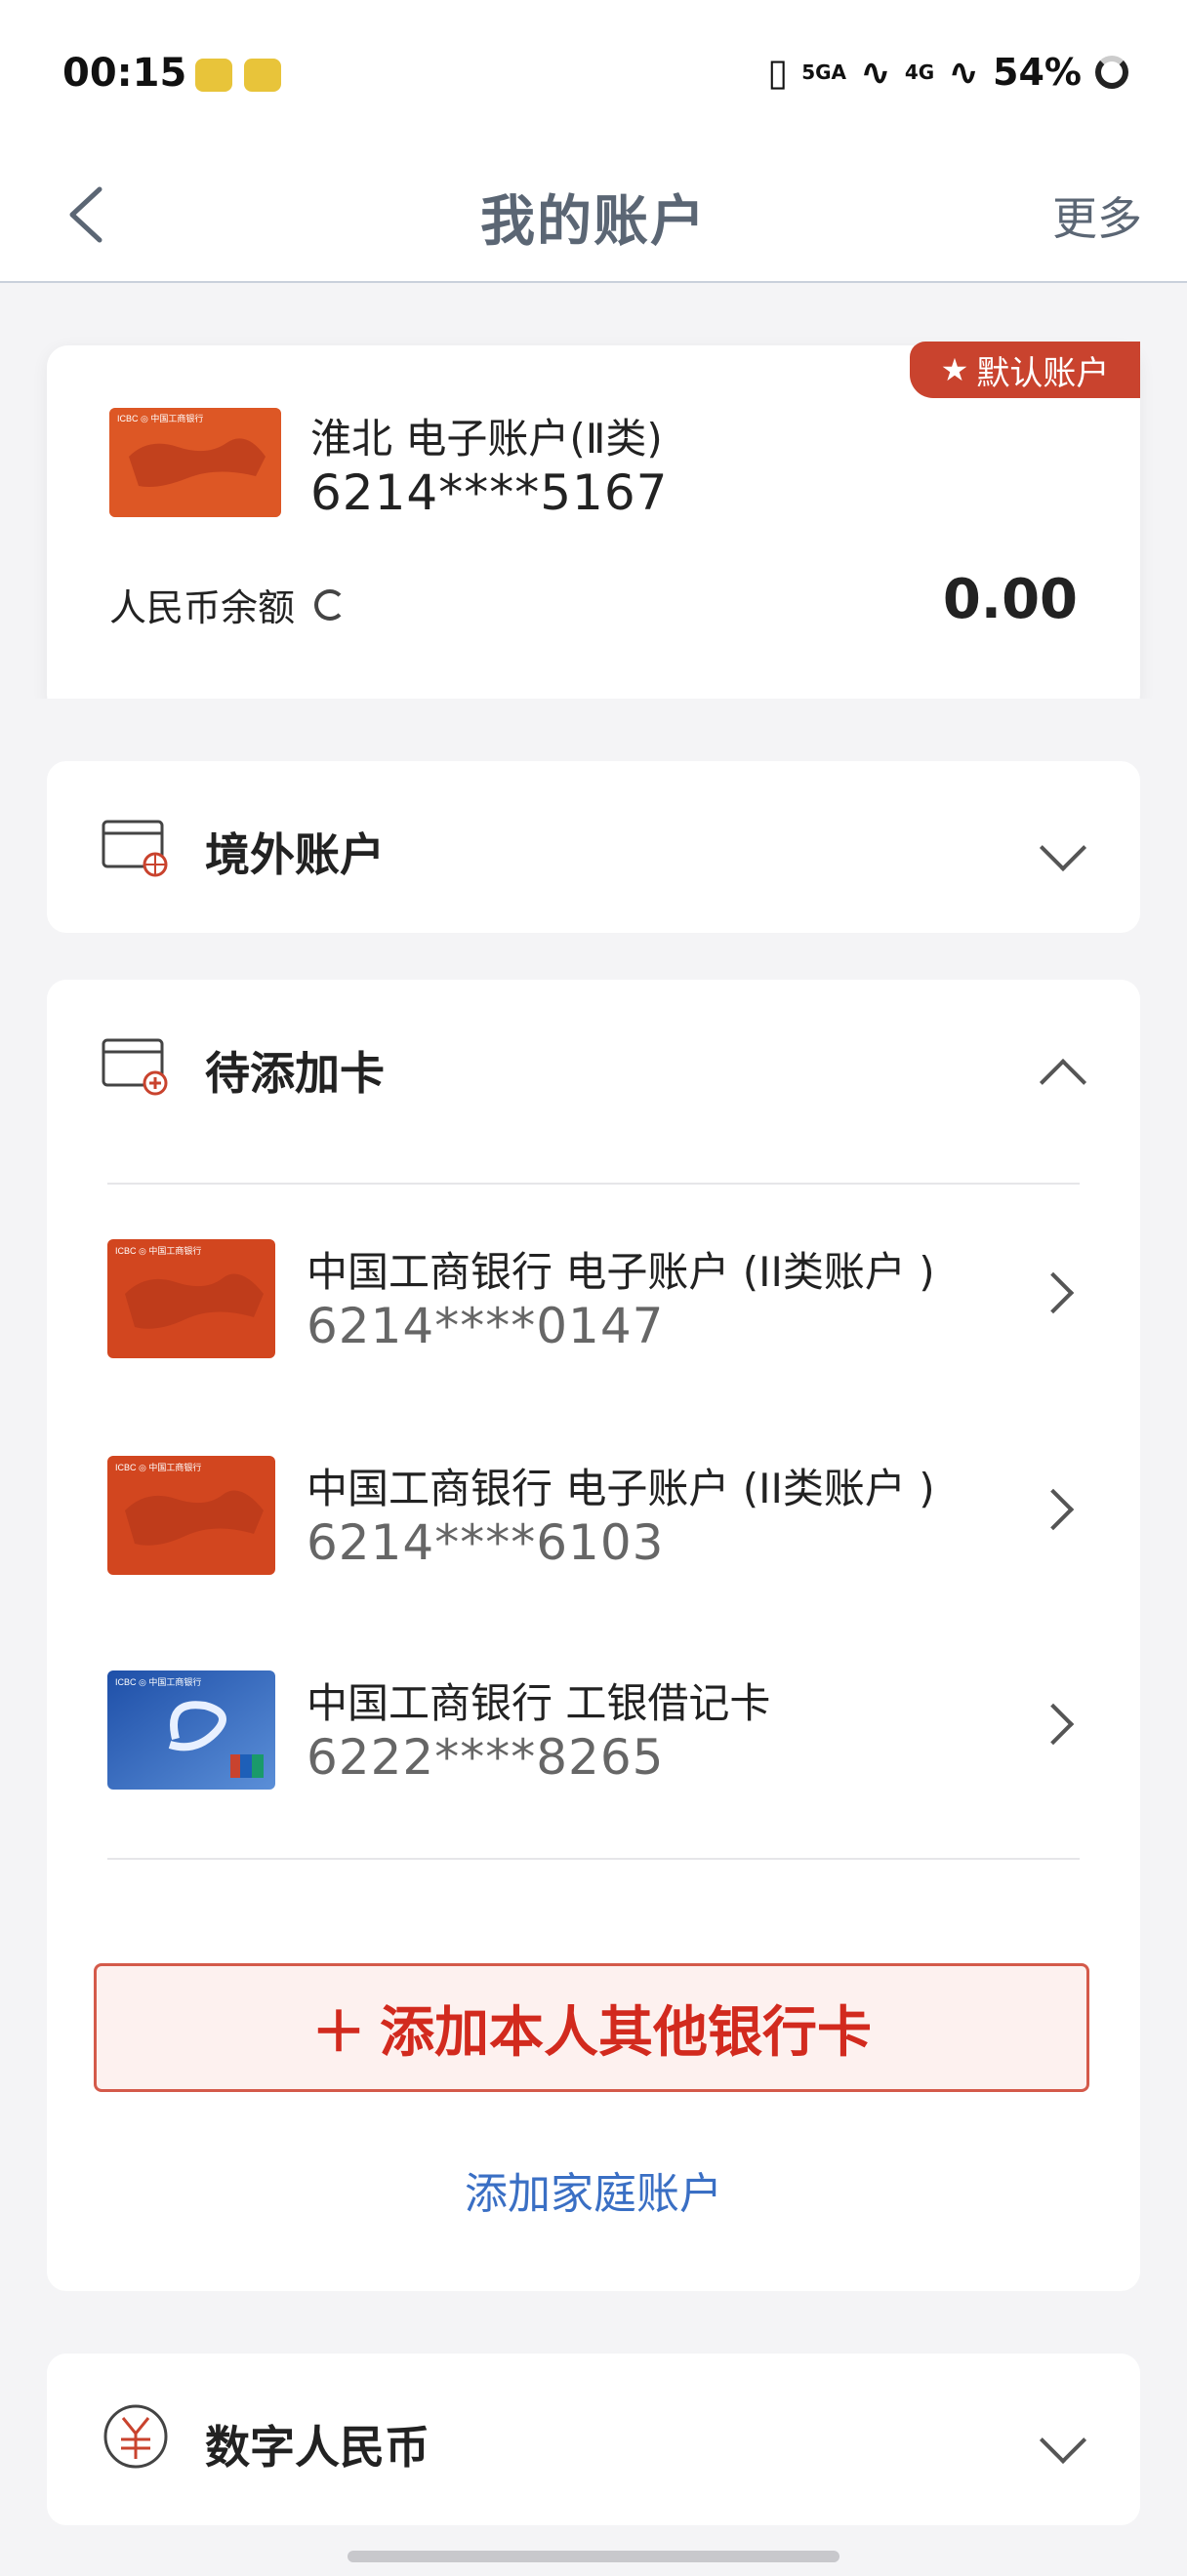  What do you see at coordinates (317, 2447) in the screenshot?
I see `digital-rmb-title: 数字人民币` at bounding box center [317, 2447].